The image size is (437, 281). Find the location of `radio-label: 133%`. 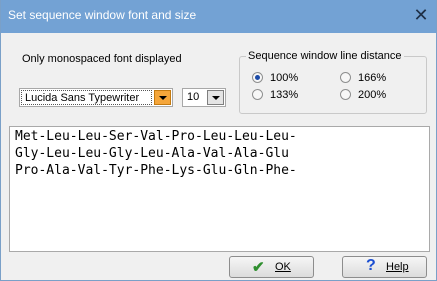

radio-label: 133% is located at coordinates (284, 95).